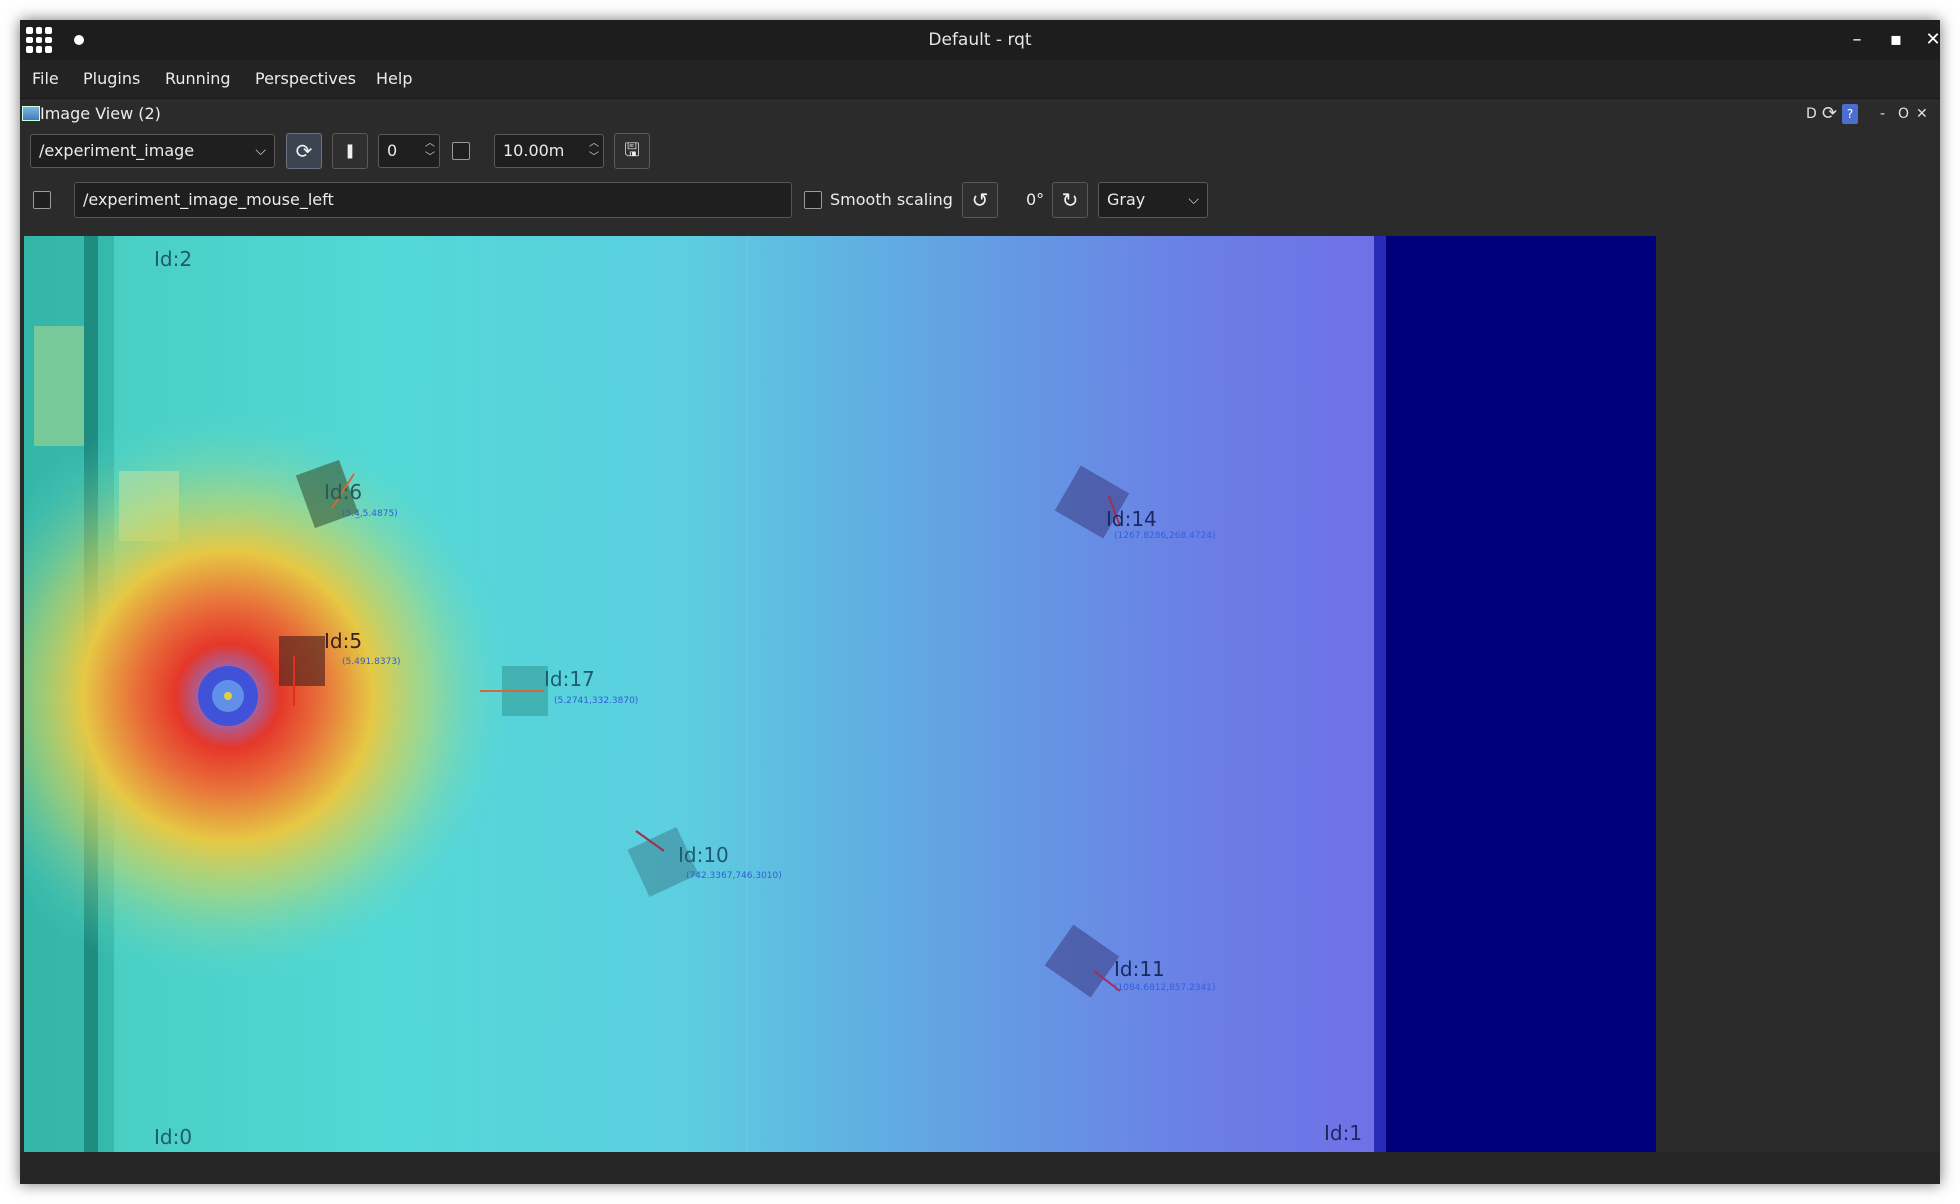 This screenshot has width=1960, height=1204. Describe the element at coordinates (350, 151) in the screenshot. I see `zoom-1-icon: ❚` at that location.